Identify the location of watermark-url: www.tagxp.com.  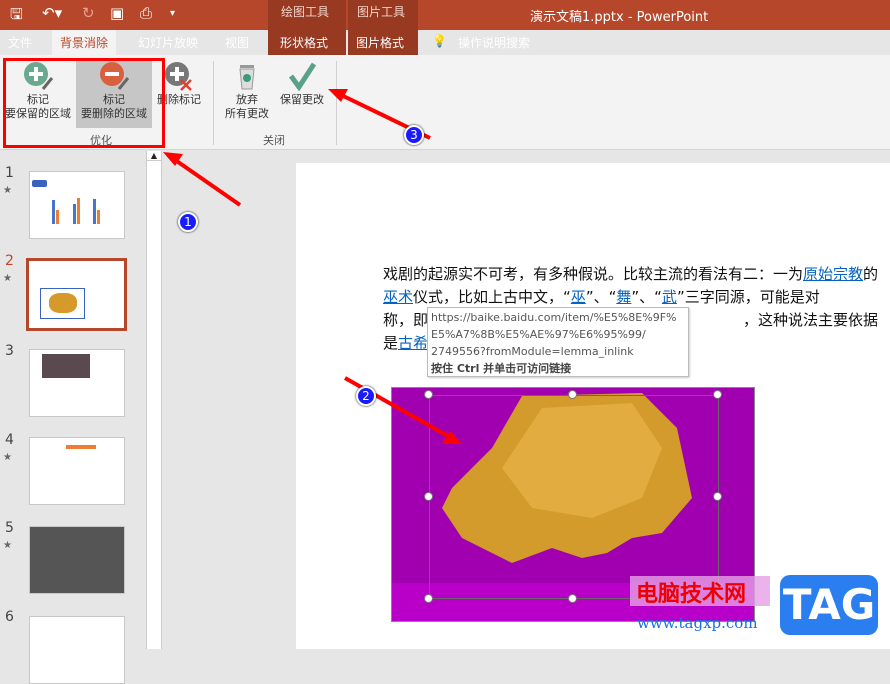
(697, 623).